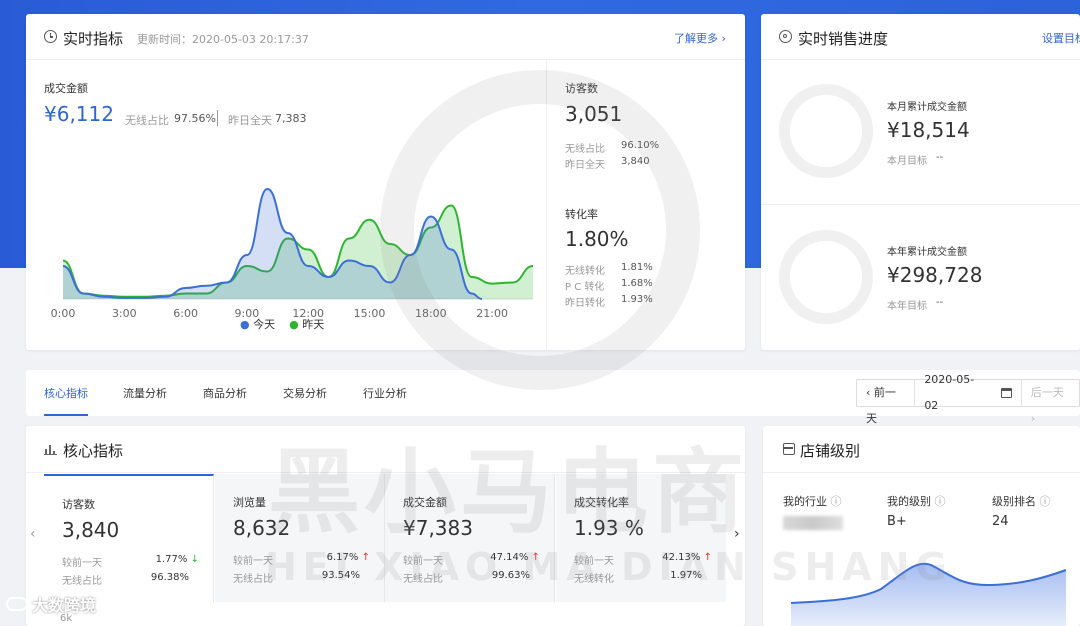  Describe the element at coordinates (262, 528) in the screenshot. I see `metric-value: 8,632` at that location.